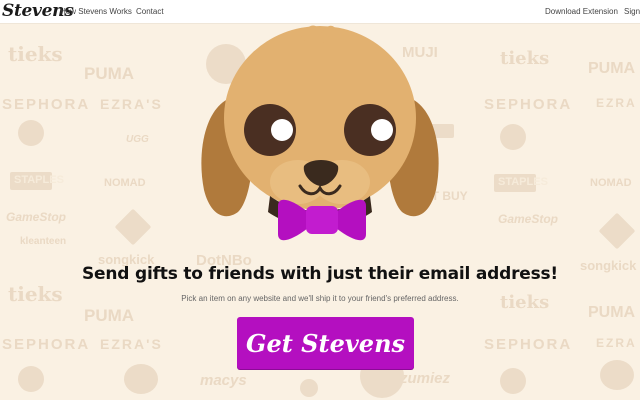  Describe the element at coordinates (223, 380) in the screenshot. I see `brand-logo-macys: macys` at that location.